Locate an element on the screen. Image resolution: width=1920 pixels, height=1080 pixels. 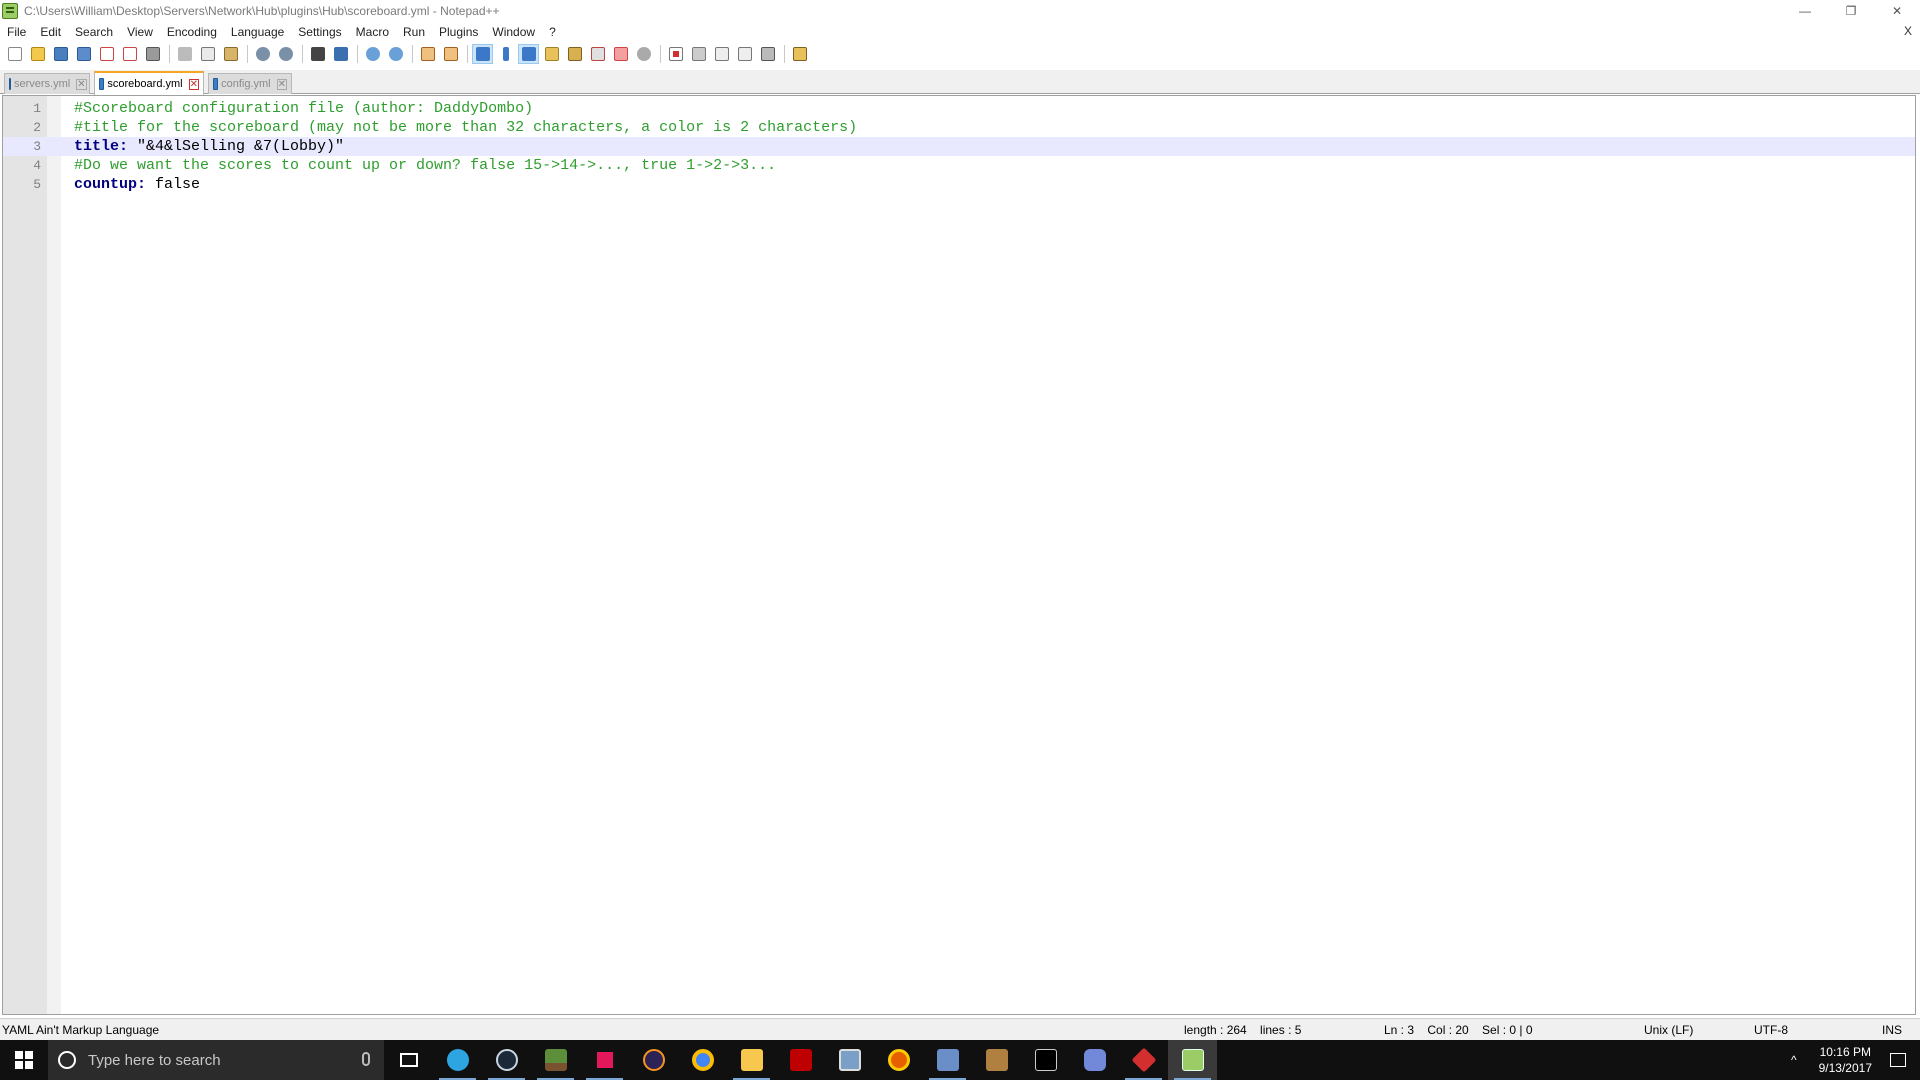
monitoring-button is located at coordinates (643, 54).